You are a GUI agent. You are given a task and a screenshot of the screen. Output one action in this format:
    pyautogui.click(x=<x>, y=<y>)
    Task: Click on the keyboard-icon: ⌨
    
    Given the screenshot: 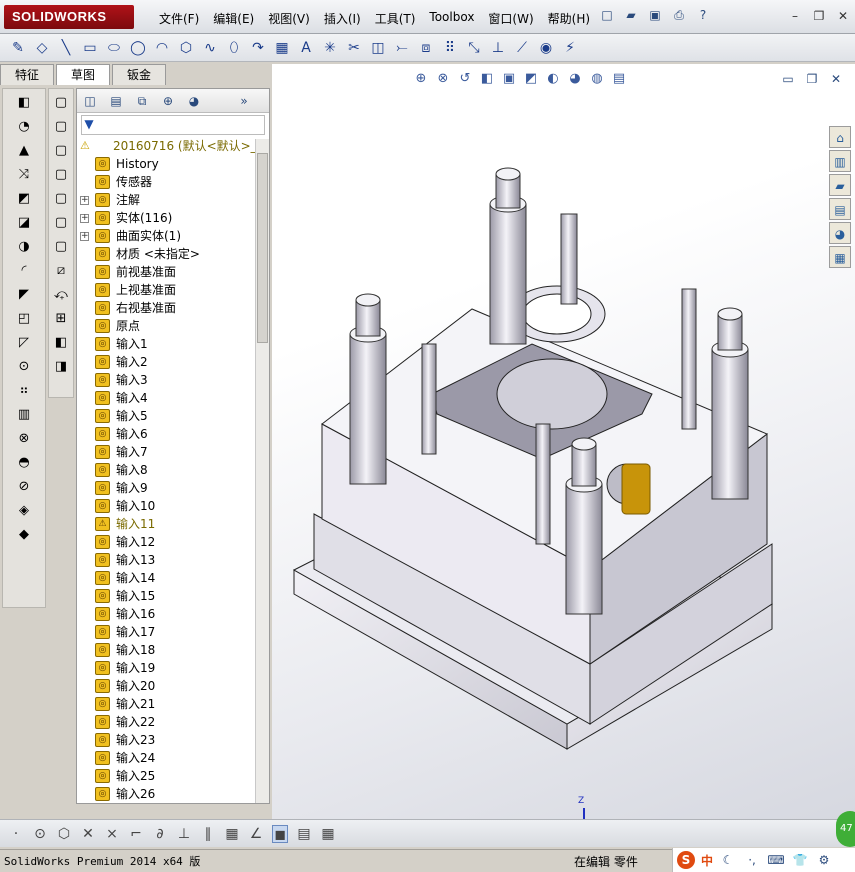 What is the action you would take?
    pyautogui.click(x=776, y=860)
    